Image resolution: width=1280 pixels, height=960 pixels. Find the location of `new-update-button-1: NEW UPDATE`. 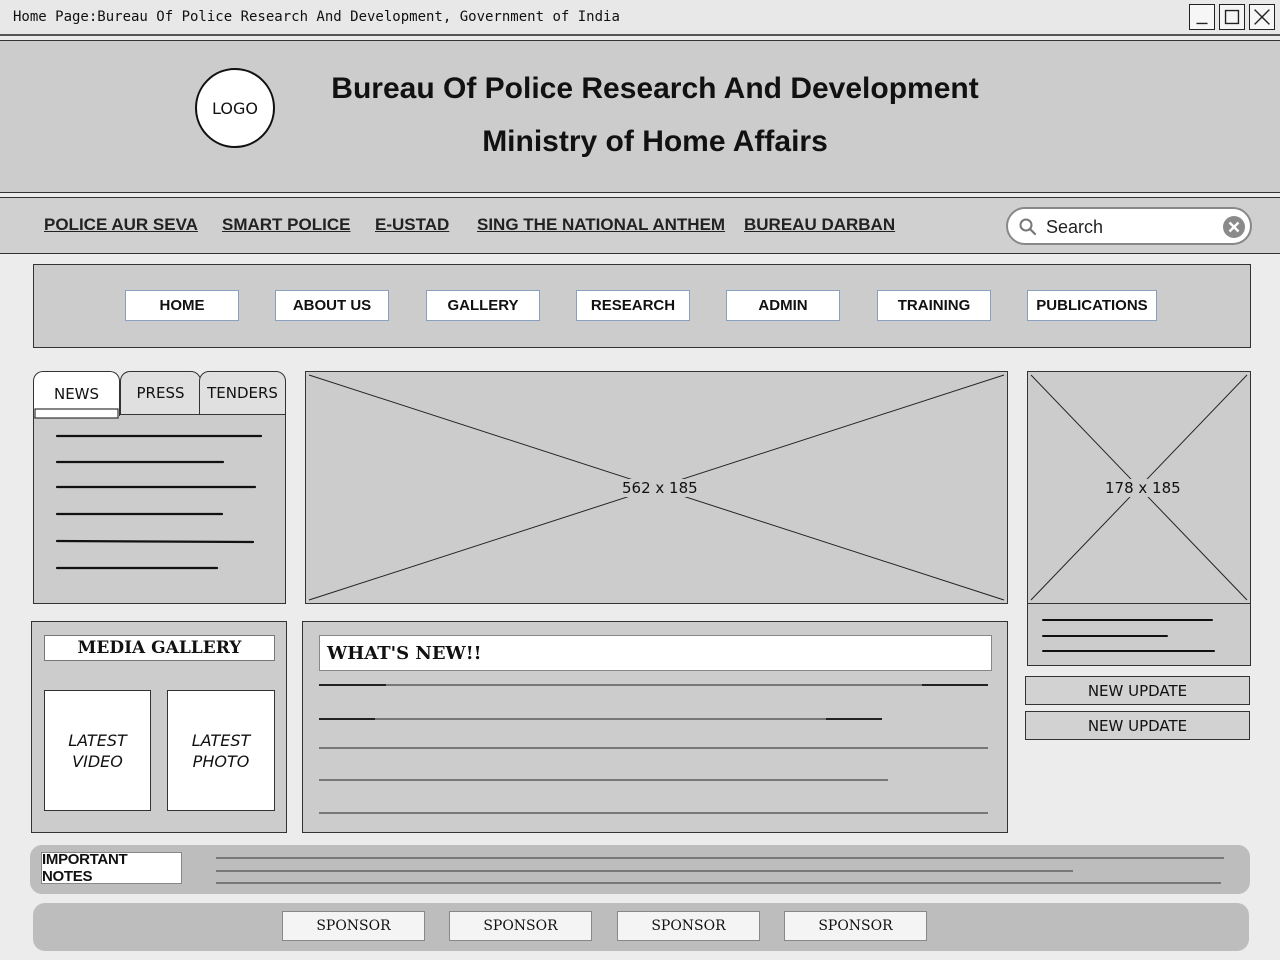

new-update-button-1: NEW UPDATE is located at coordinates (1137, 690).